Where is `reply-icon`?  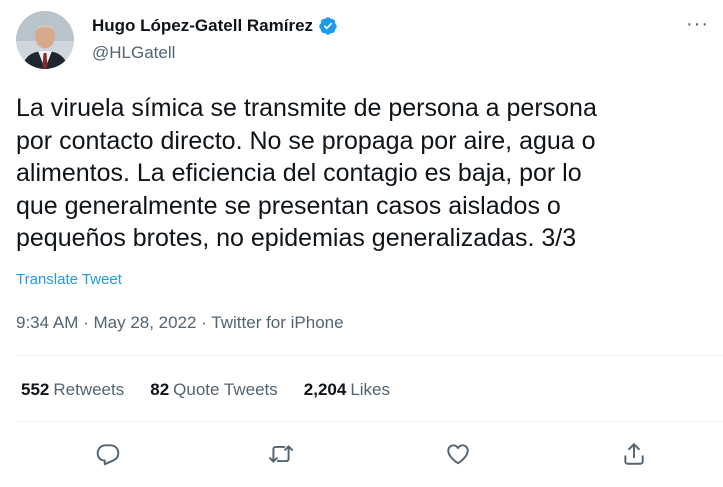
reply-icon is located at coordinates (108, 455).